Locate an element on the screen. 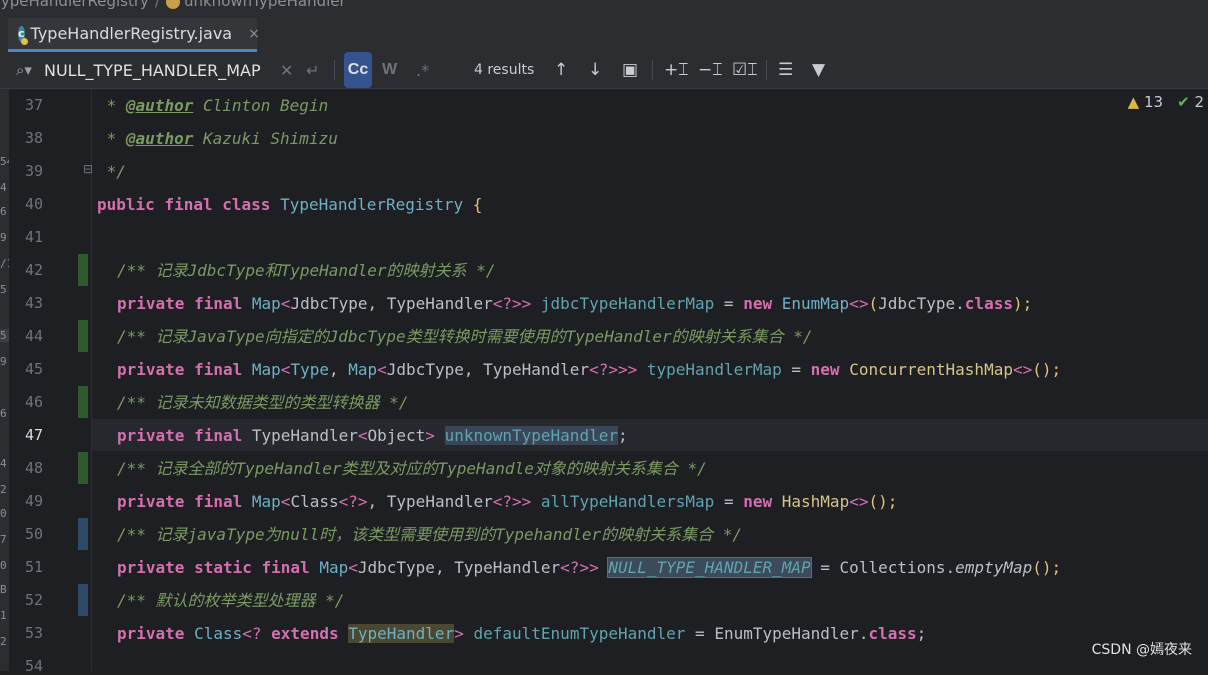 This screenshot has height=675, width=1208. code-line-52: /** 默认的枚举类型处理器 */ is located at coordinates (230, 600).